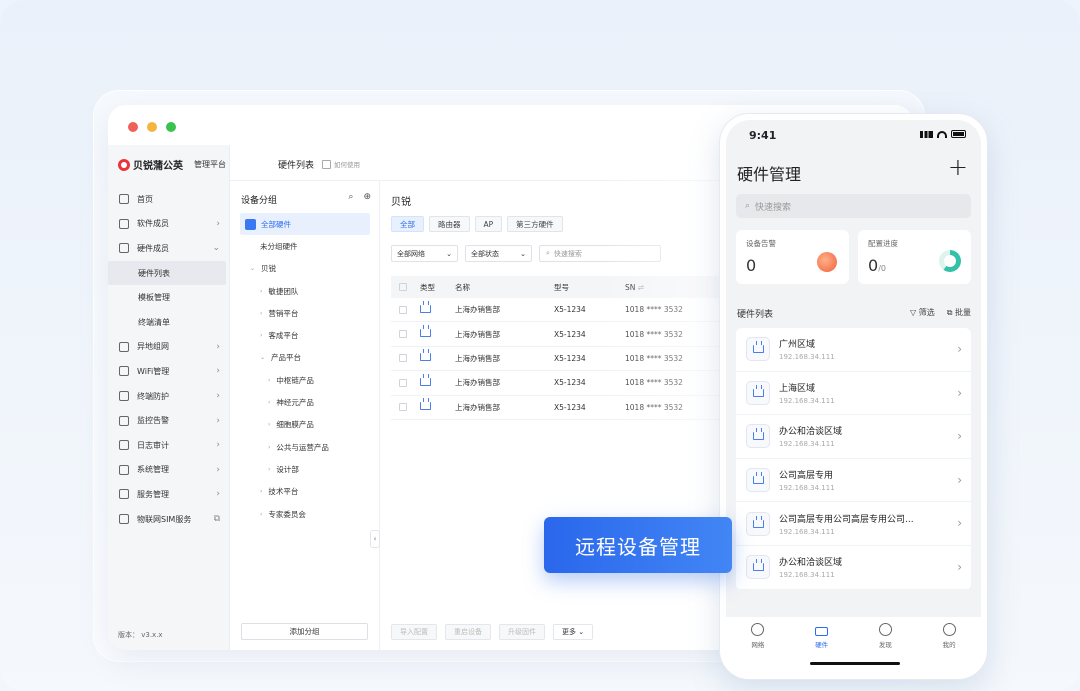 The width and height of the screenshot is (1080, 691). Describe the element at coordinates (305, 469) in the screenshot. I see `tree-item: › 设计部` at that location.